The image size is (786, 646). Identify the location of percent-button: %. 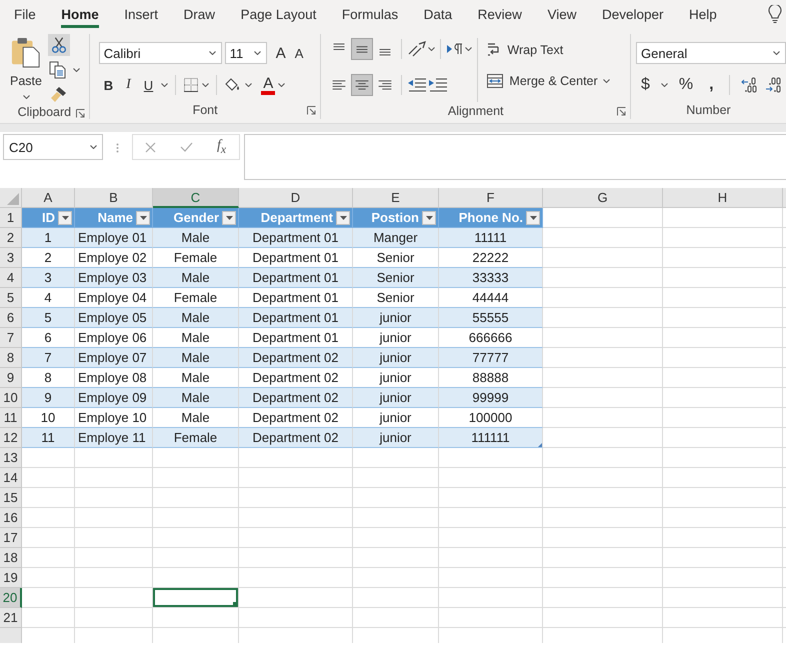
(686, 85).